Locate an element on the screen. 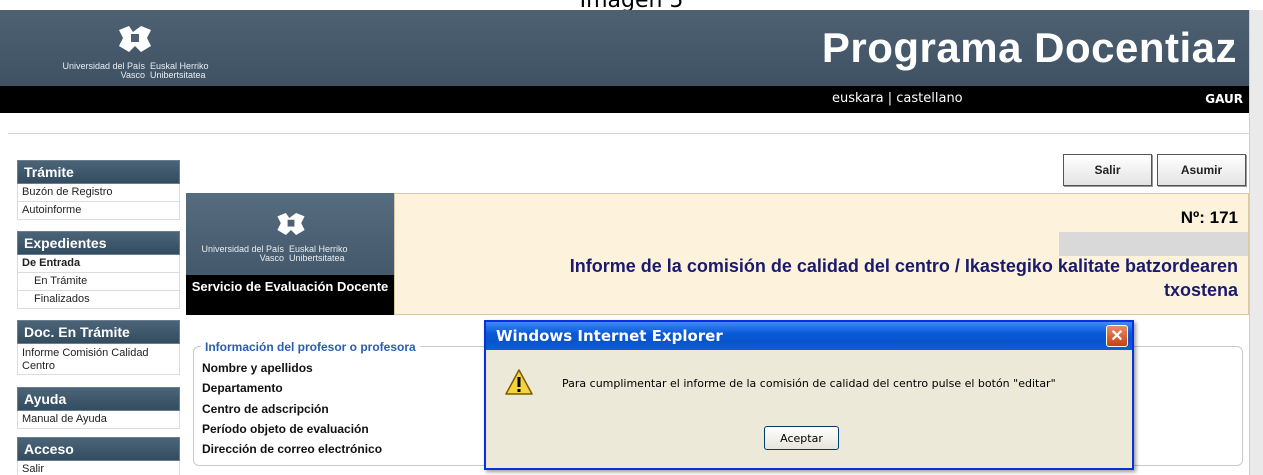 The height and width of the screenshot is (475, 1263). teacher-info-legend: Información del profesor o profesora is located at coordinates (310, 347).